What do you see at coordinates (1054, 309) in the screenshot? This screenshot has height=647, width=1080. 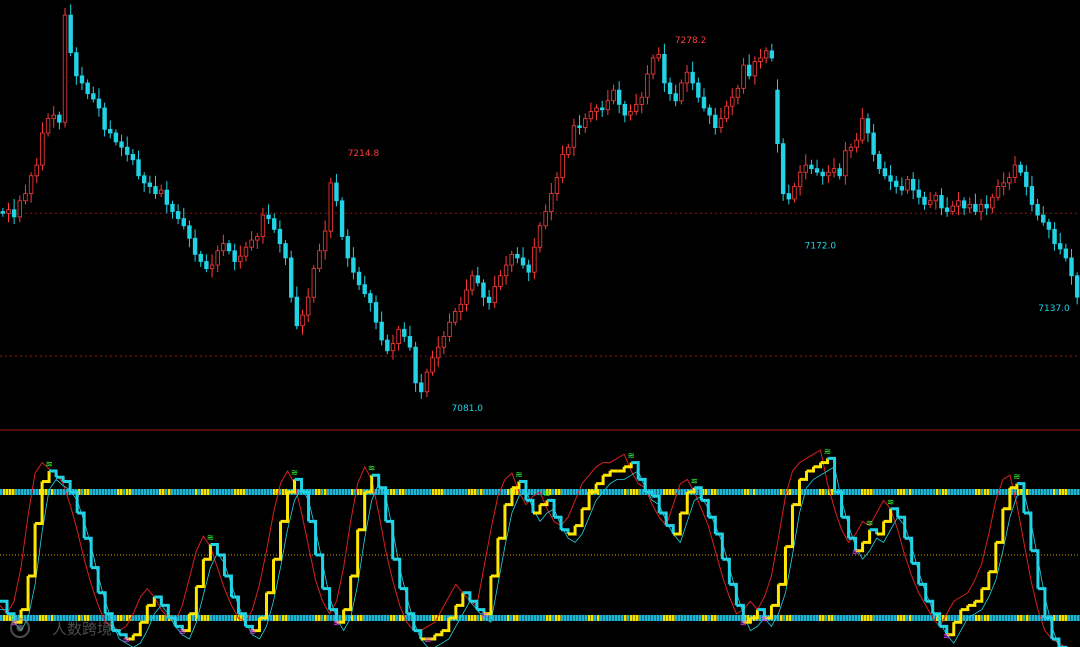 I see `price-extreme-label: 7137.0` at bounding box center [1054, 309].